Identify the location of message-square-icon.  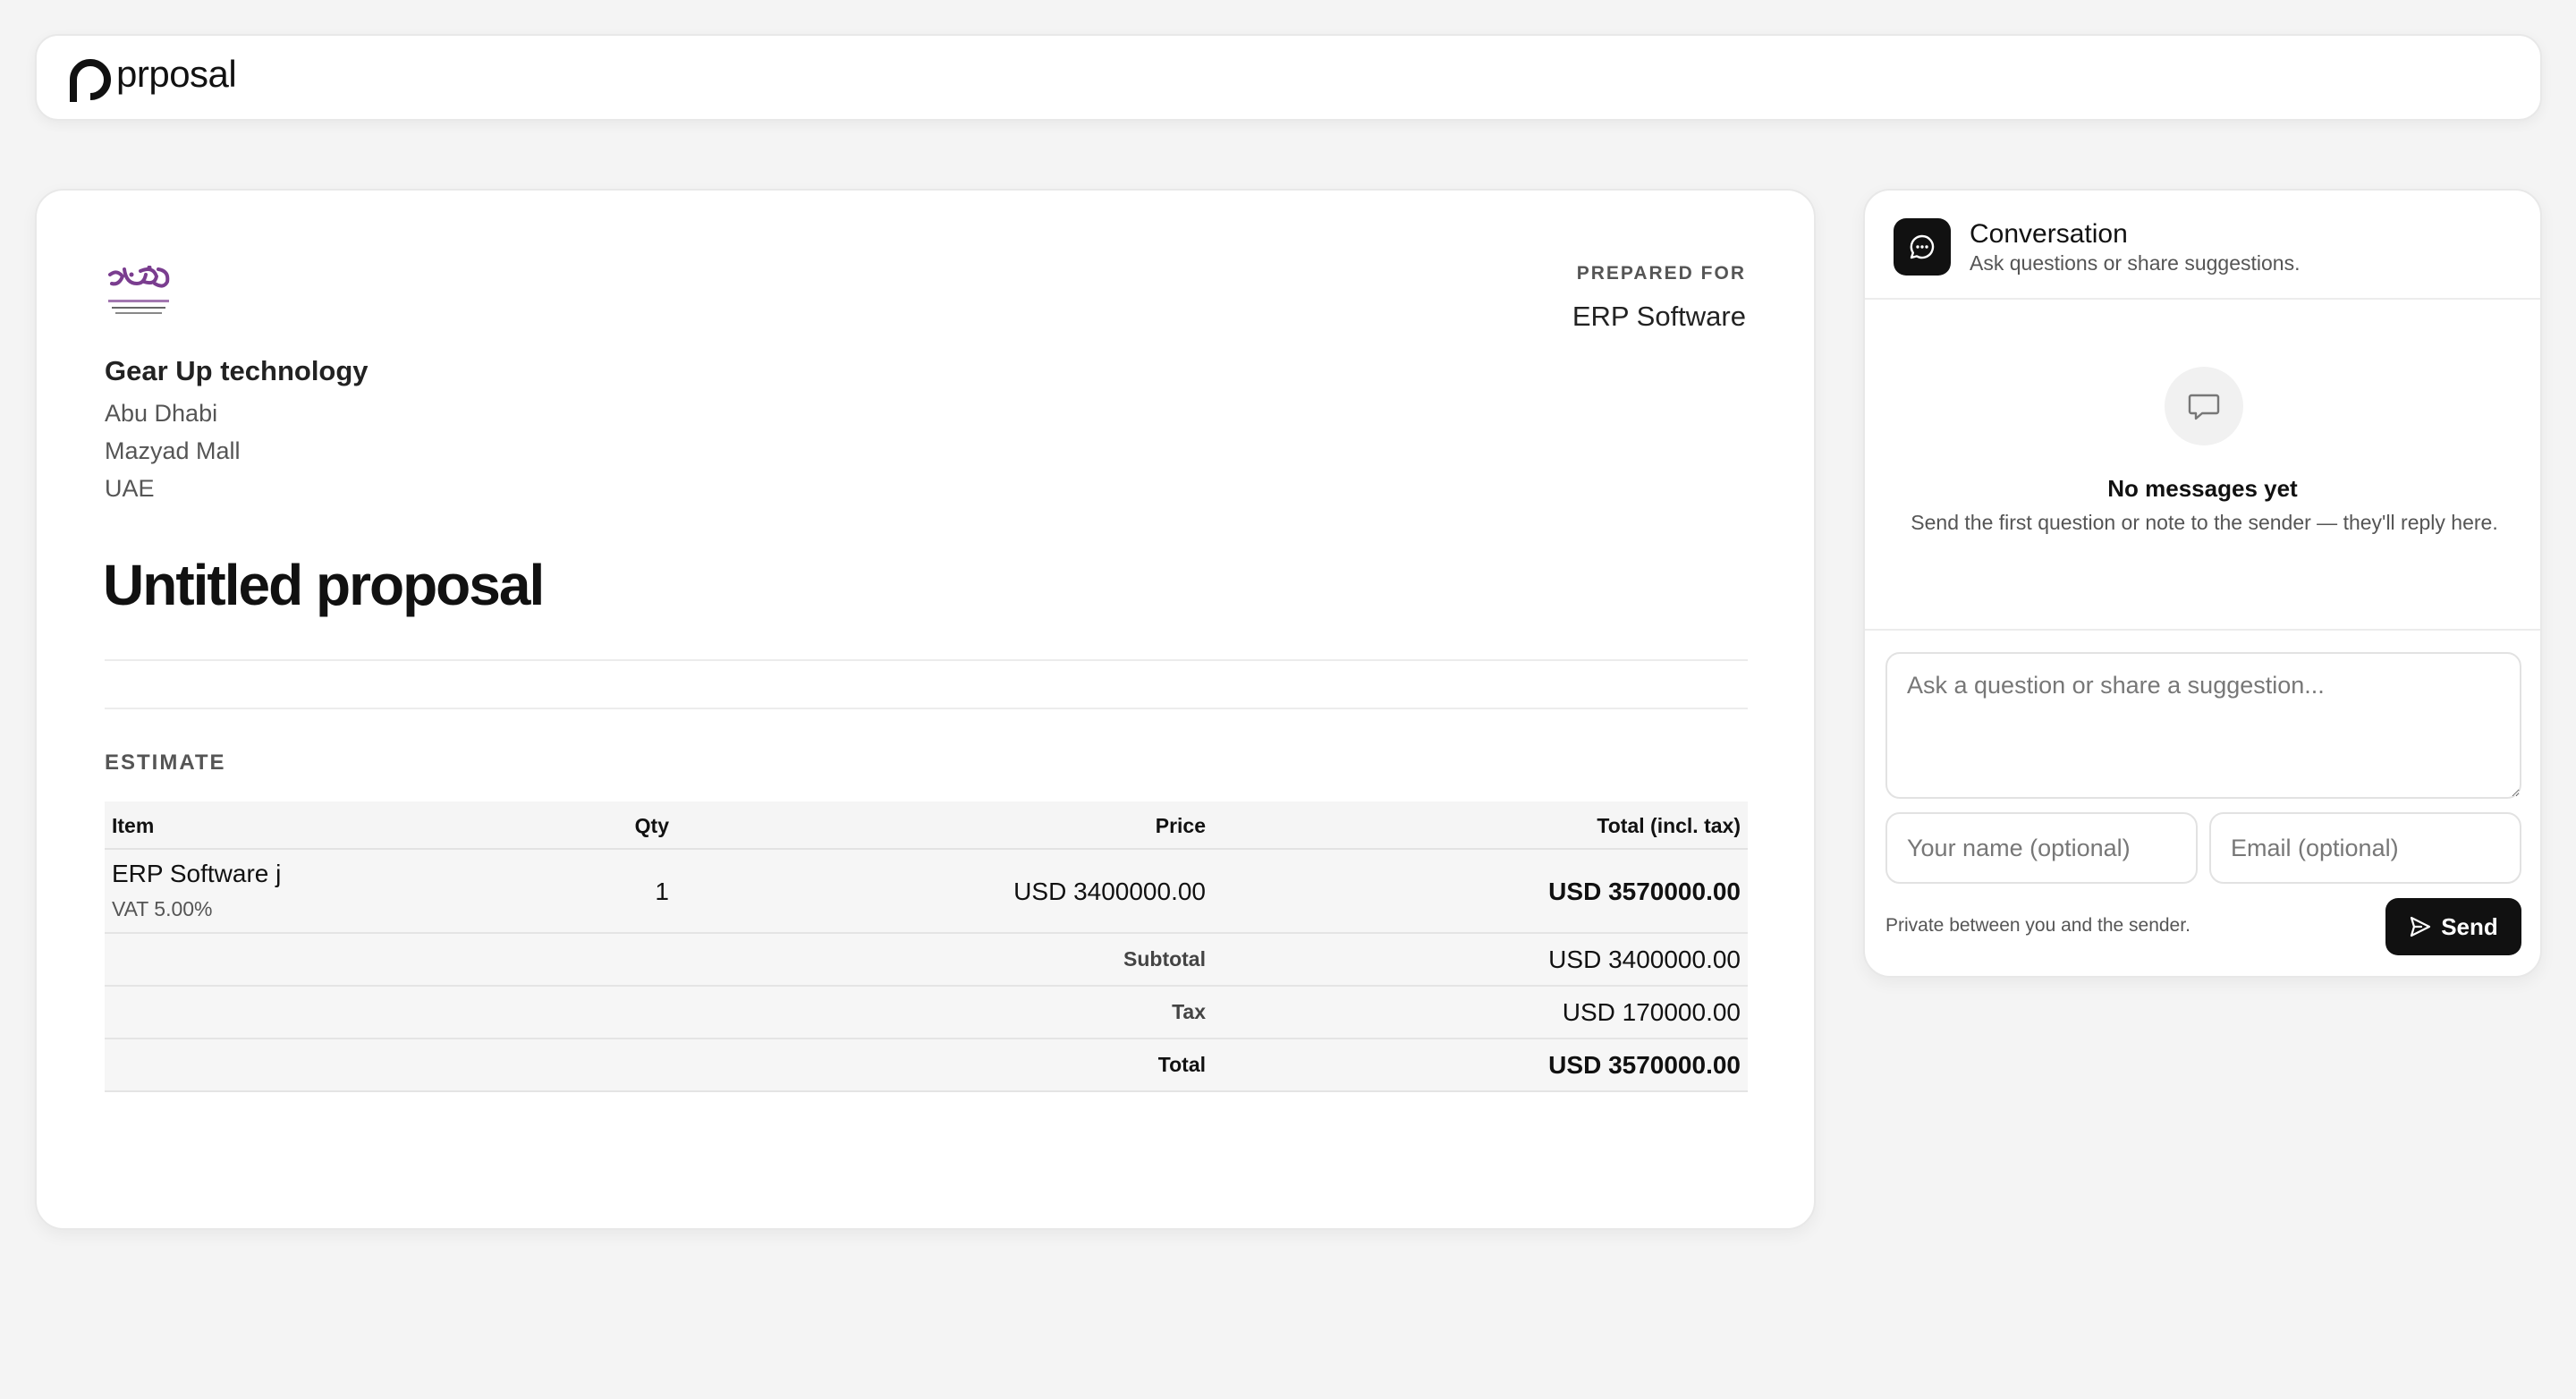
(2204, 406).